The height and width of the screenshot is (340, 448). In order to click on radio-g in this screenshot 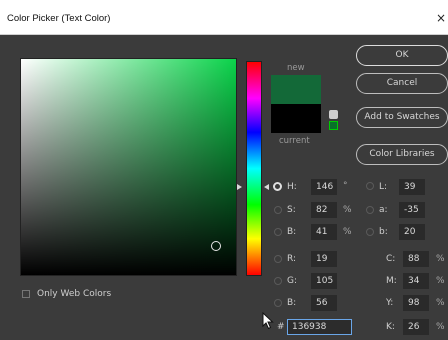, I will do `click(278, 281)`.